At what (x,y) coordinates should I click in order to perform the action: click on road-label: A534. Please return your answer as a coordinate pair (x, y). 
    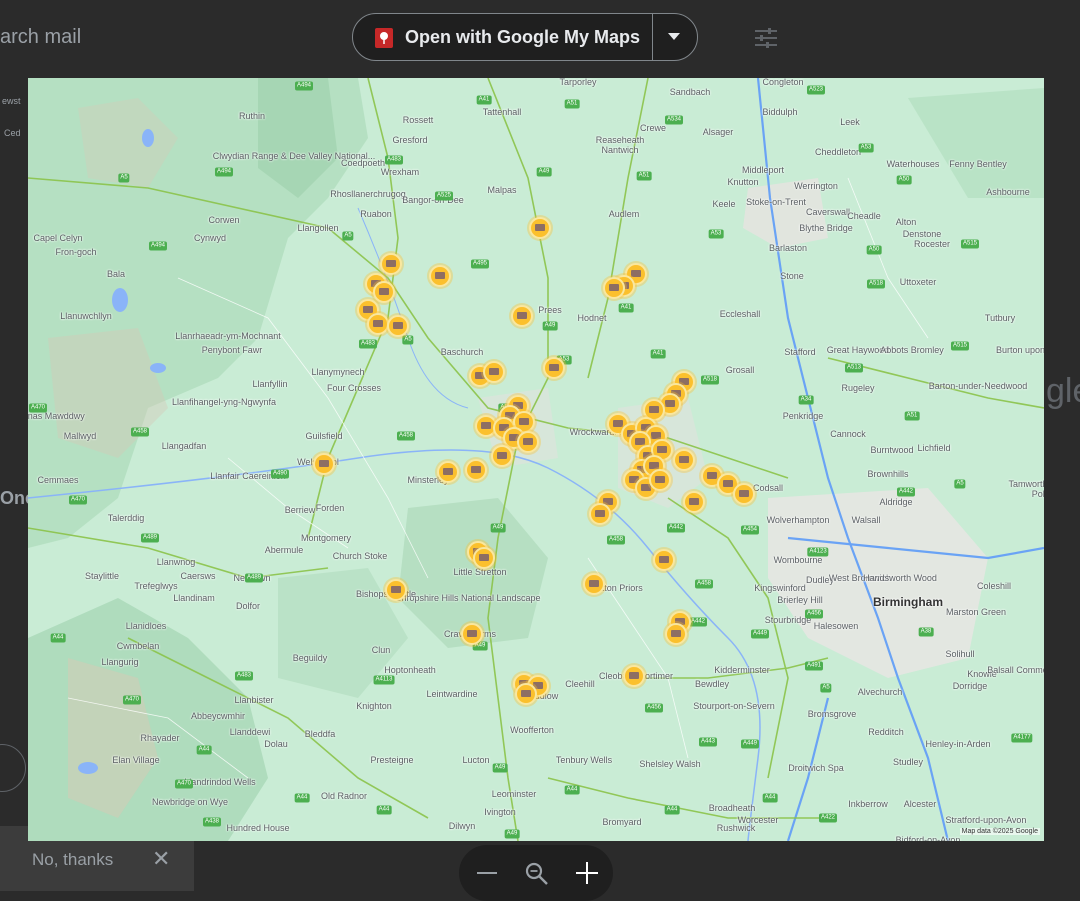
    Looking at the image, I should click on (674, 120).